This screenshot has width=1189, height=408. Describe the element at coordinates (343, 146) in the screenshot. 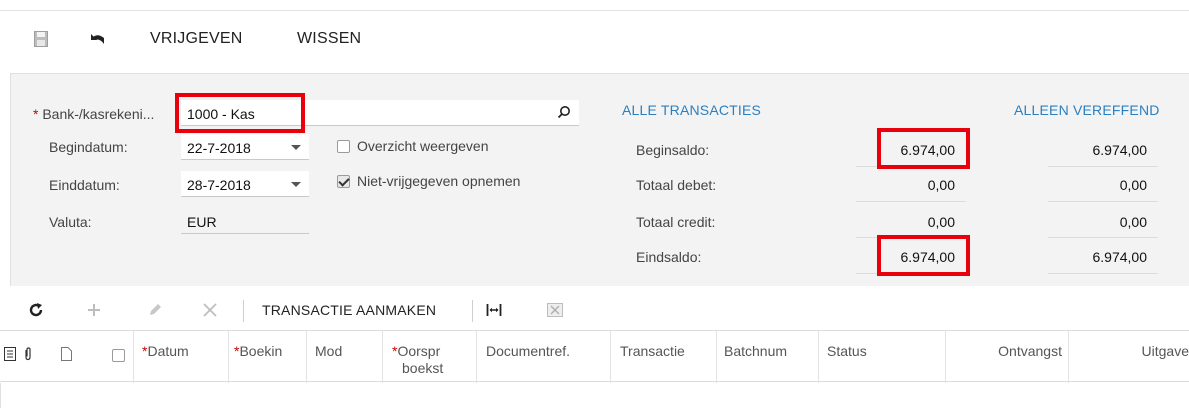

I see `show-summary-checkbox` at that location.